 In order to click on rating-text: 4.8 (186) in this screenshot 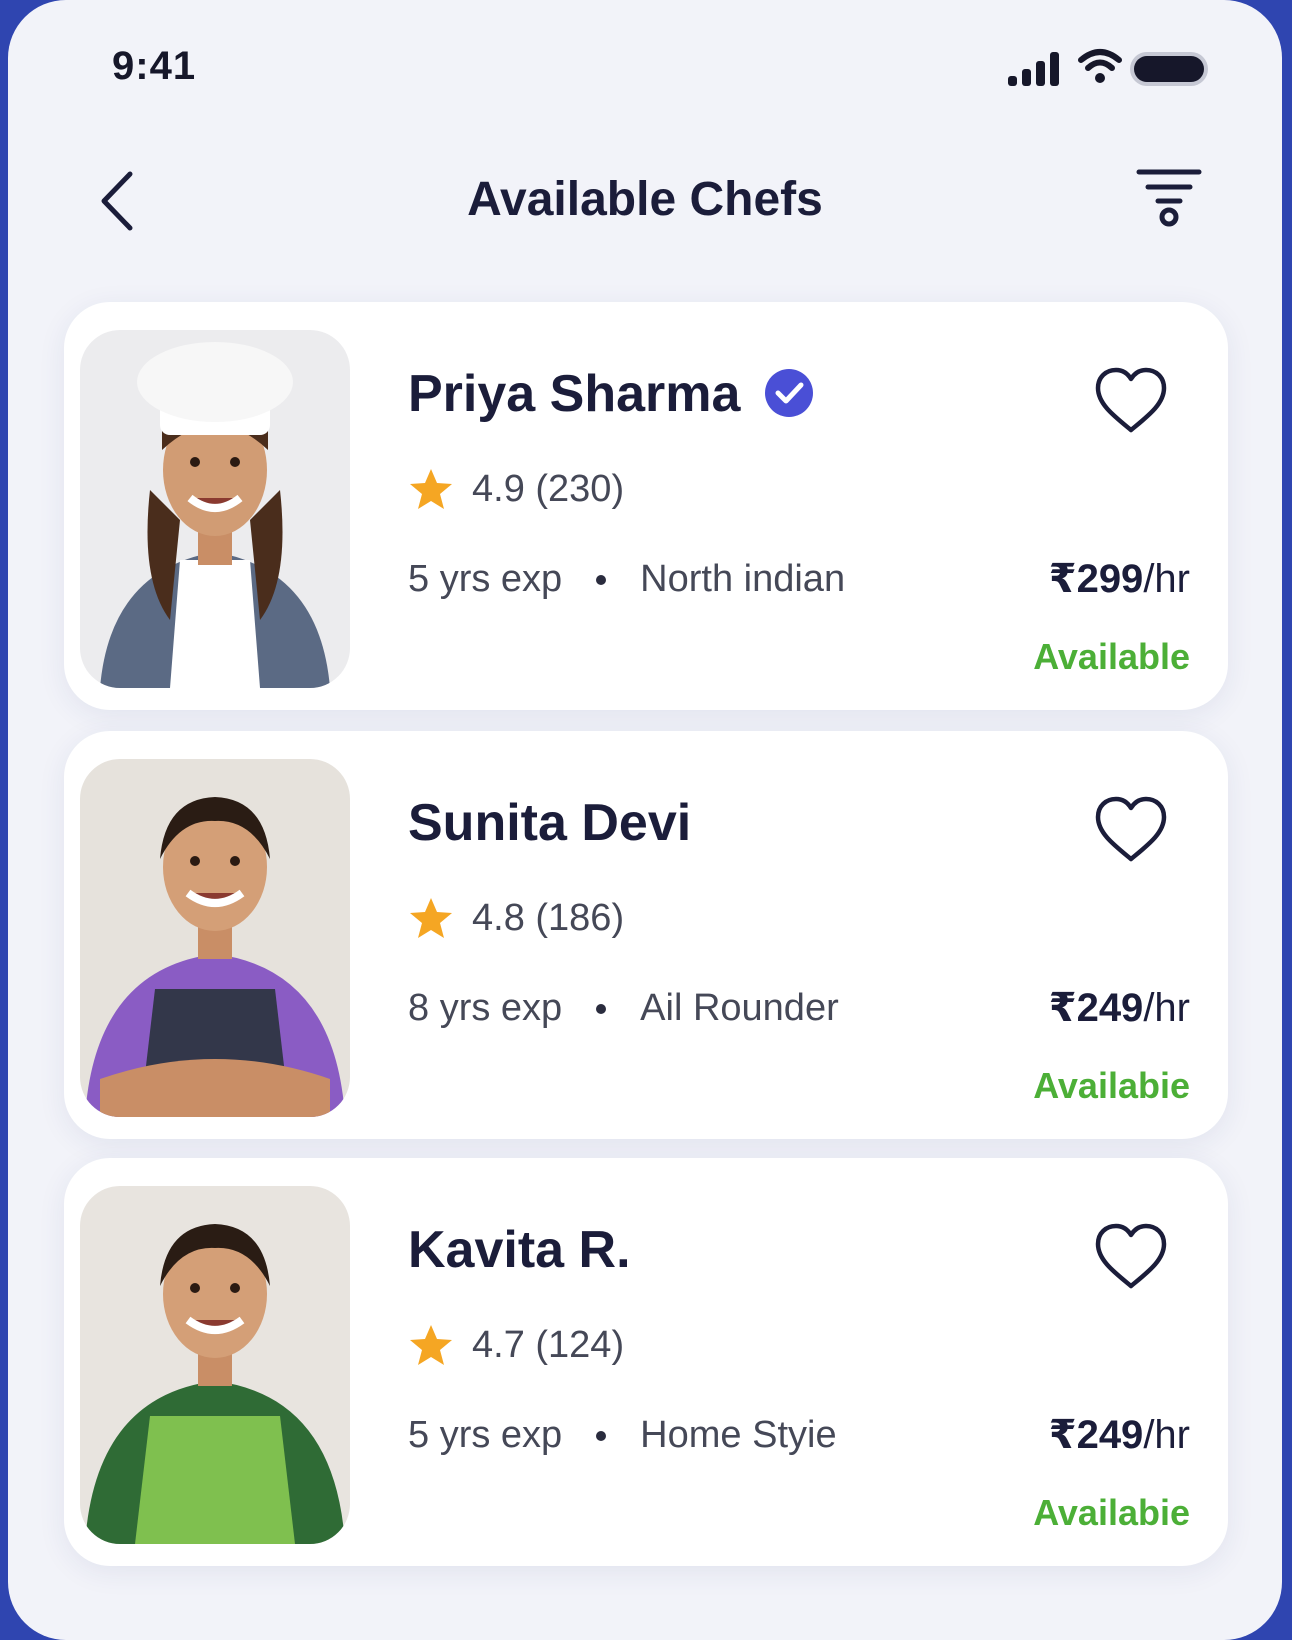, I will do `click(548, 917)`.